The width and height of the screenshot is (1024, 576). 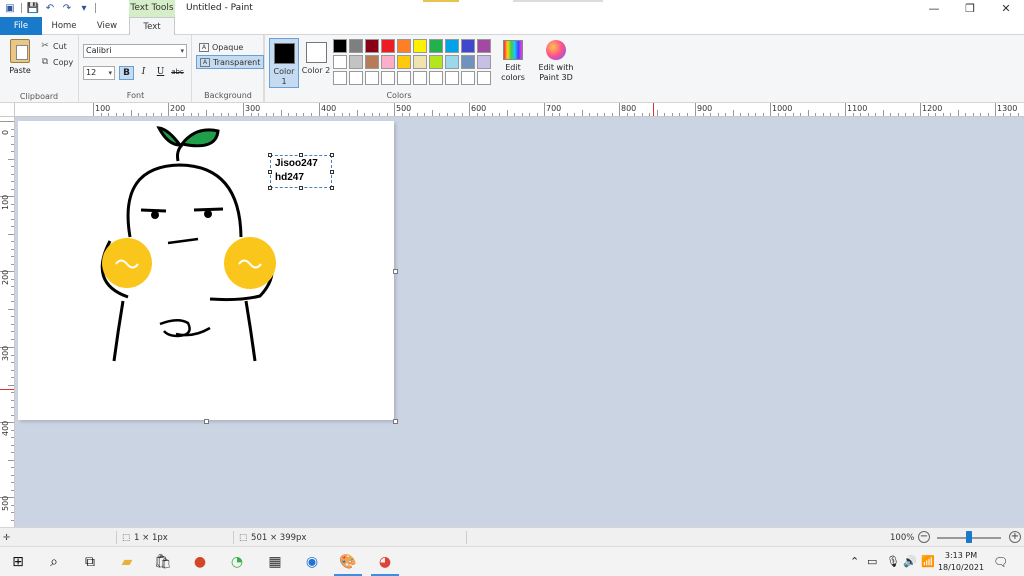 I want to click on edit-colors-button: Edit colors, so click(x=513, y=61).